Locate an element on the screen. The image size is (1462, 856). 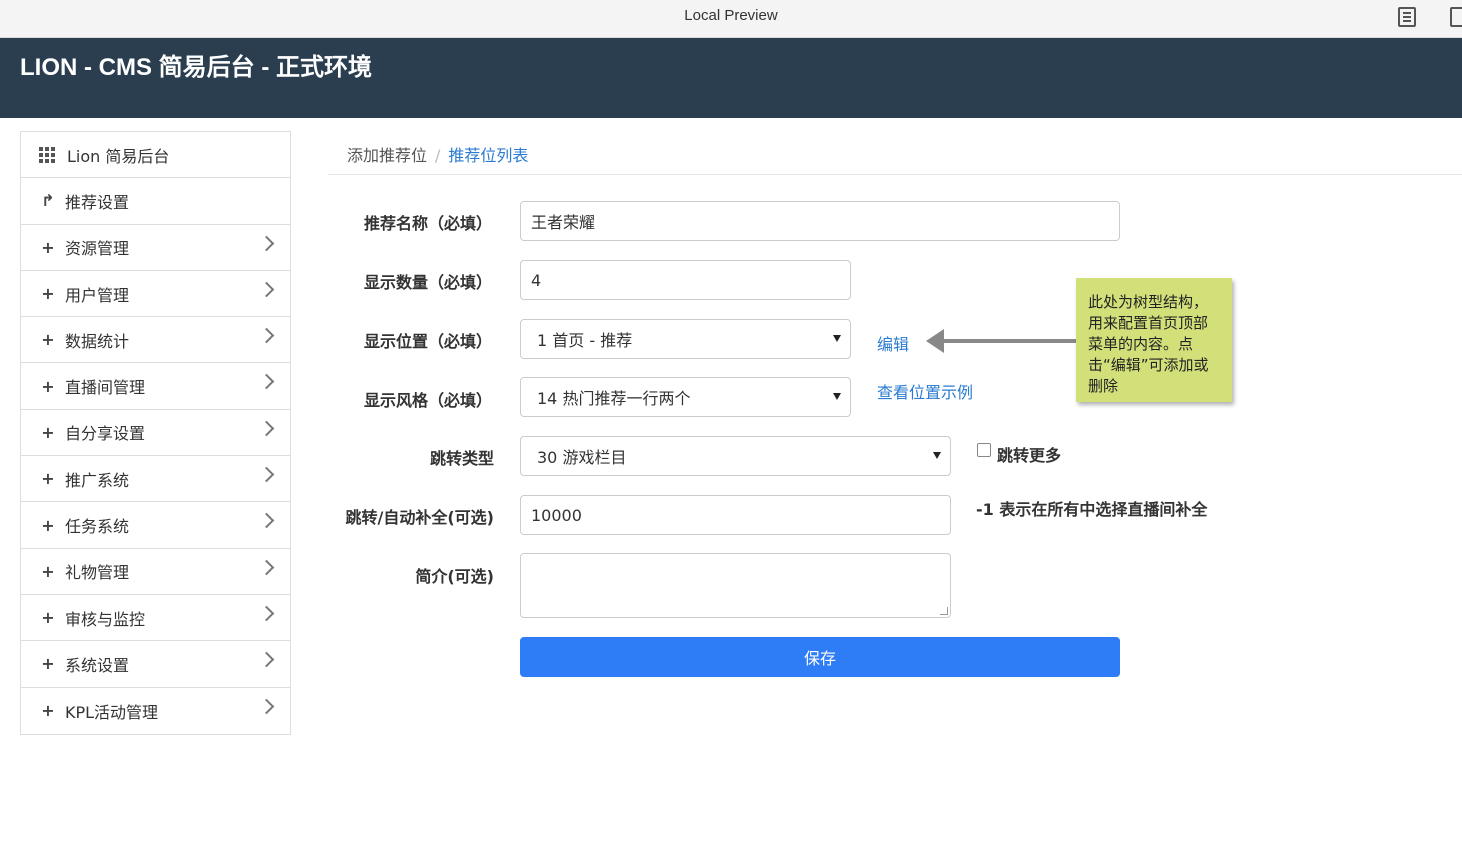
sidebar-item-label: 审核与监控 is located at coordinates (105, 619).